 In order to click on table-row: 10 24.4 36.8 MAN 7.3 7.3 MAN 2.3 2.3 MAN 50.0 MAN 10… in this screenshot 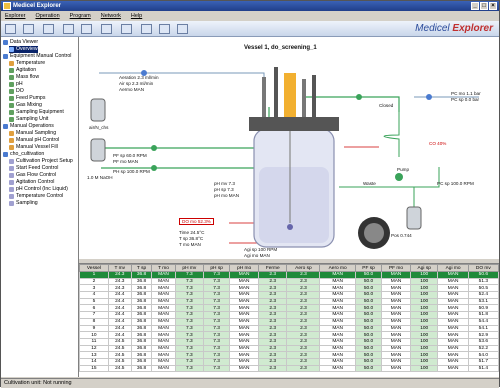, I will do `click(289, 335)`.